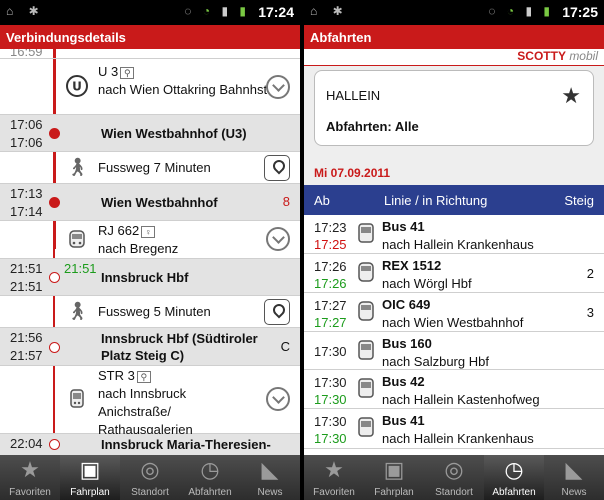 The height and width of the screenshot is (500, 604). Describe the element at coordinates (353, 95) in the screenshot. I see `station-name: HALLEIN` at that location.